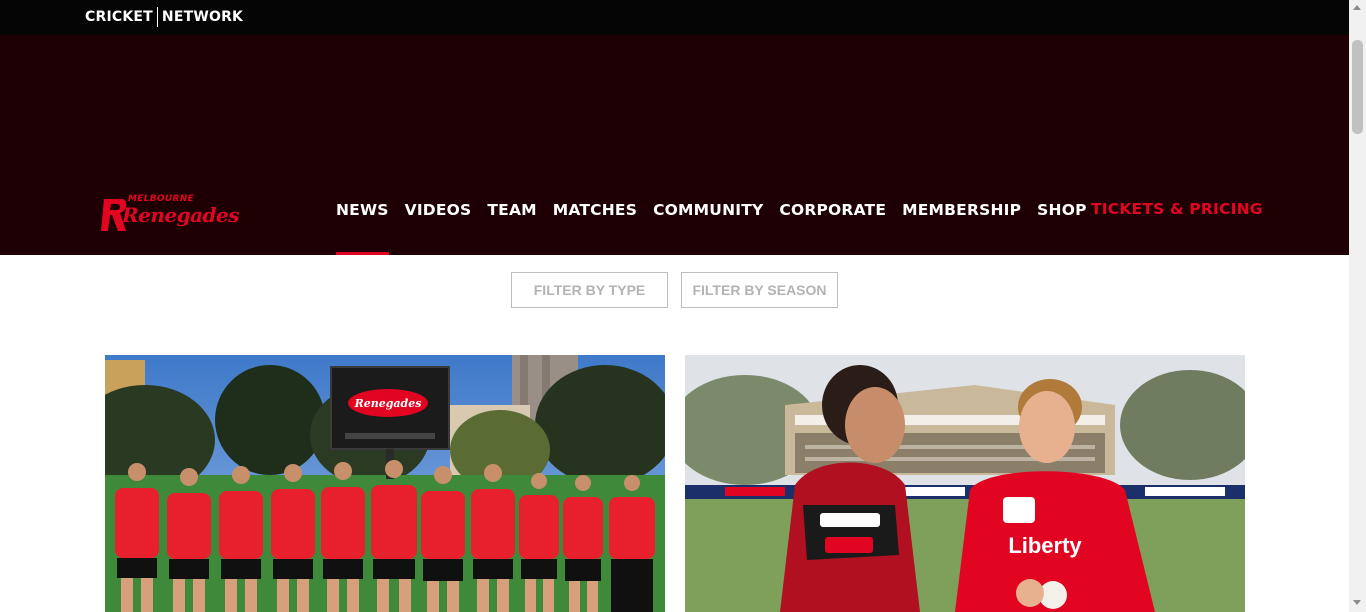  What do you see at coordinates (962, 210) in the screenshot?
I see `nav-item-label: MEMBERSHIP` at bounding box center [962, 210].